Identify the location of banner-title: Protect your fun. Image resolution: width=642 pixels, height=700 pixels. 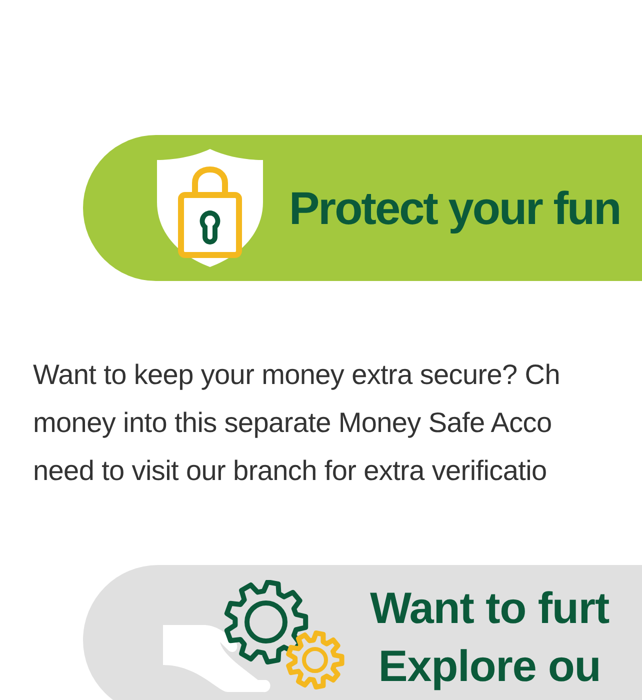
(454, 208).